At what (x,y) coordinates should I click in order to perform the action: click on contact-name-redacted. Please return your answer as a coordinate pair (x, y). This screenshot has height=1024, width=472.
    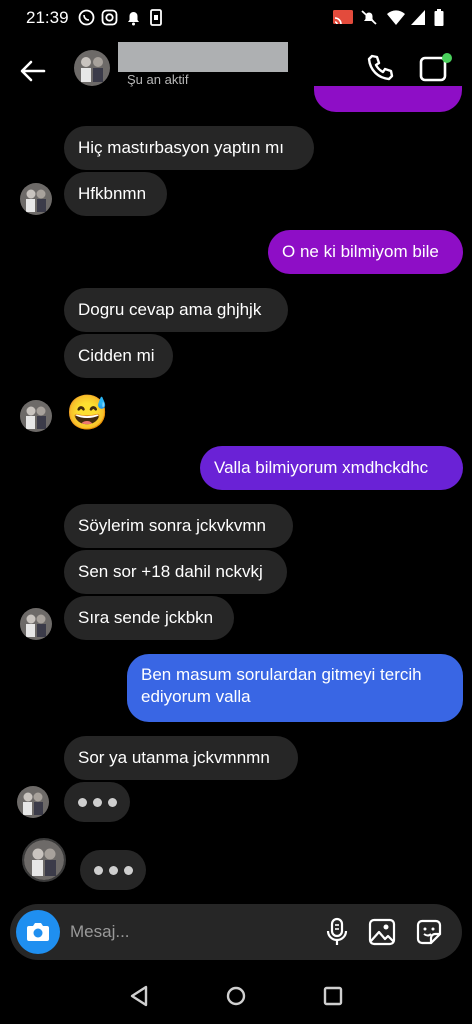
    Looking at the image, I should click on (203, 57).